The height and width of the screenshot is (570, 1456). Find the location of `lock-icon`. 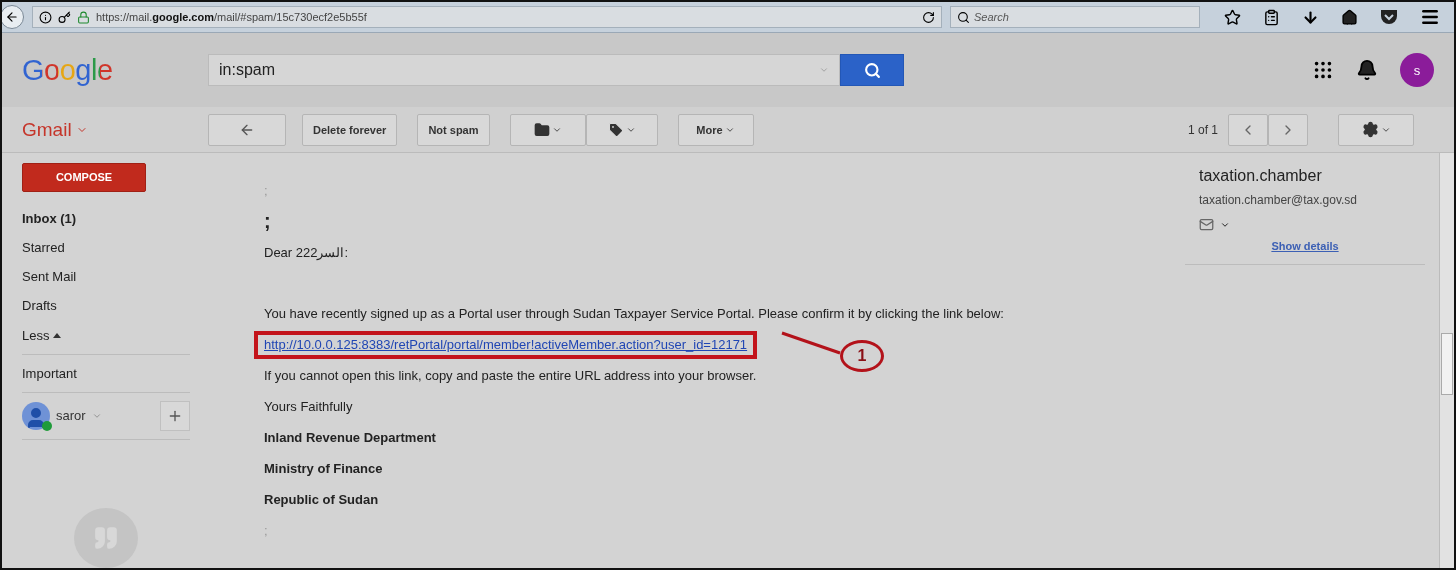

lock-icon is located at coordinates (83, 17).